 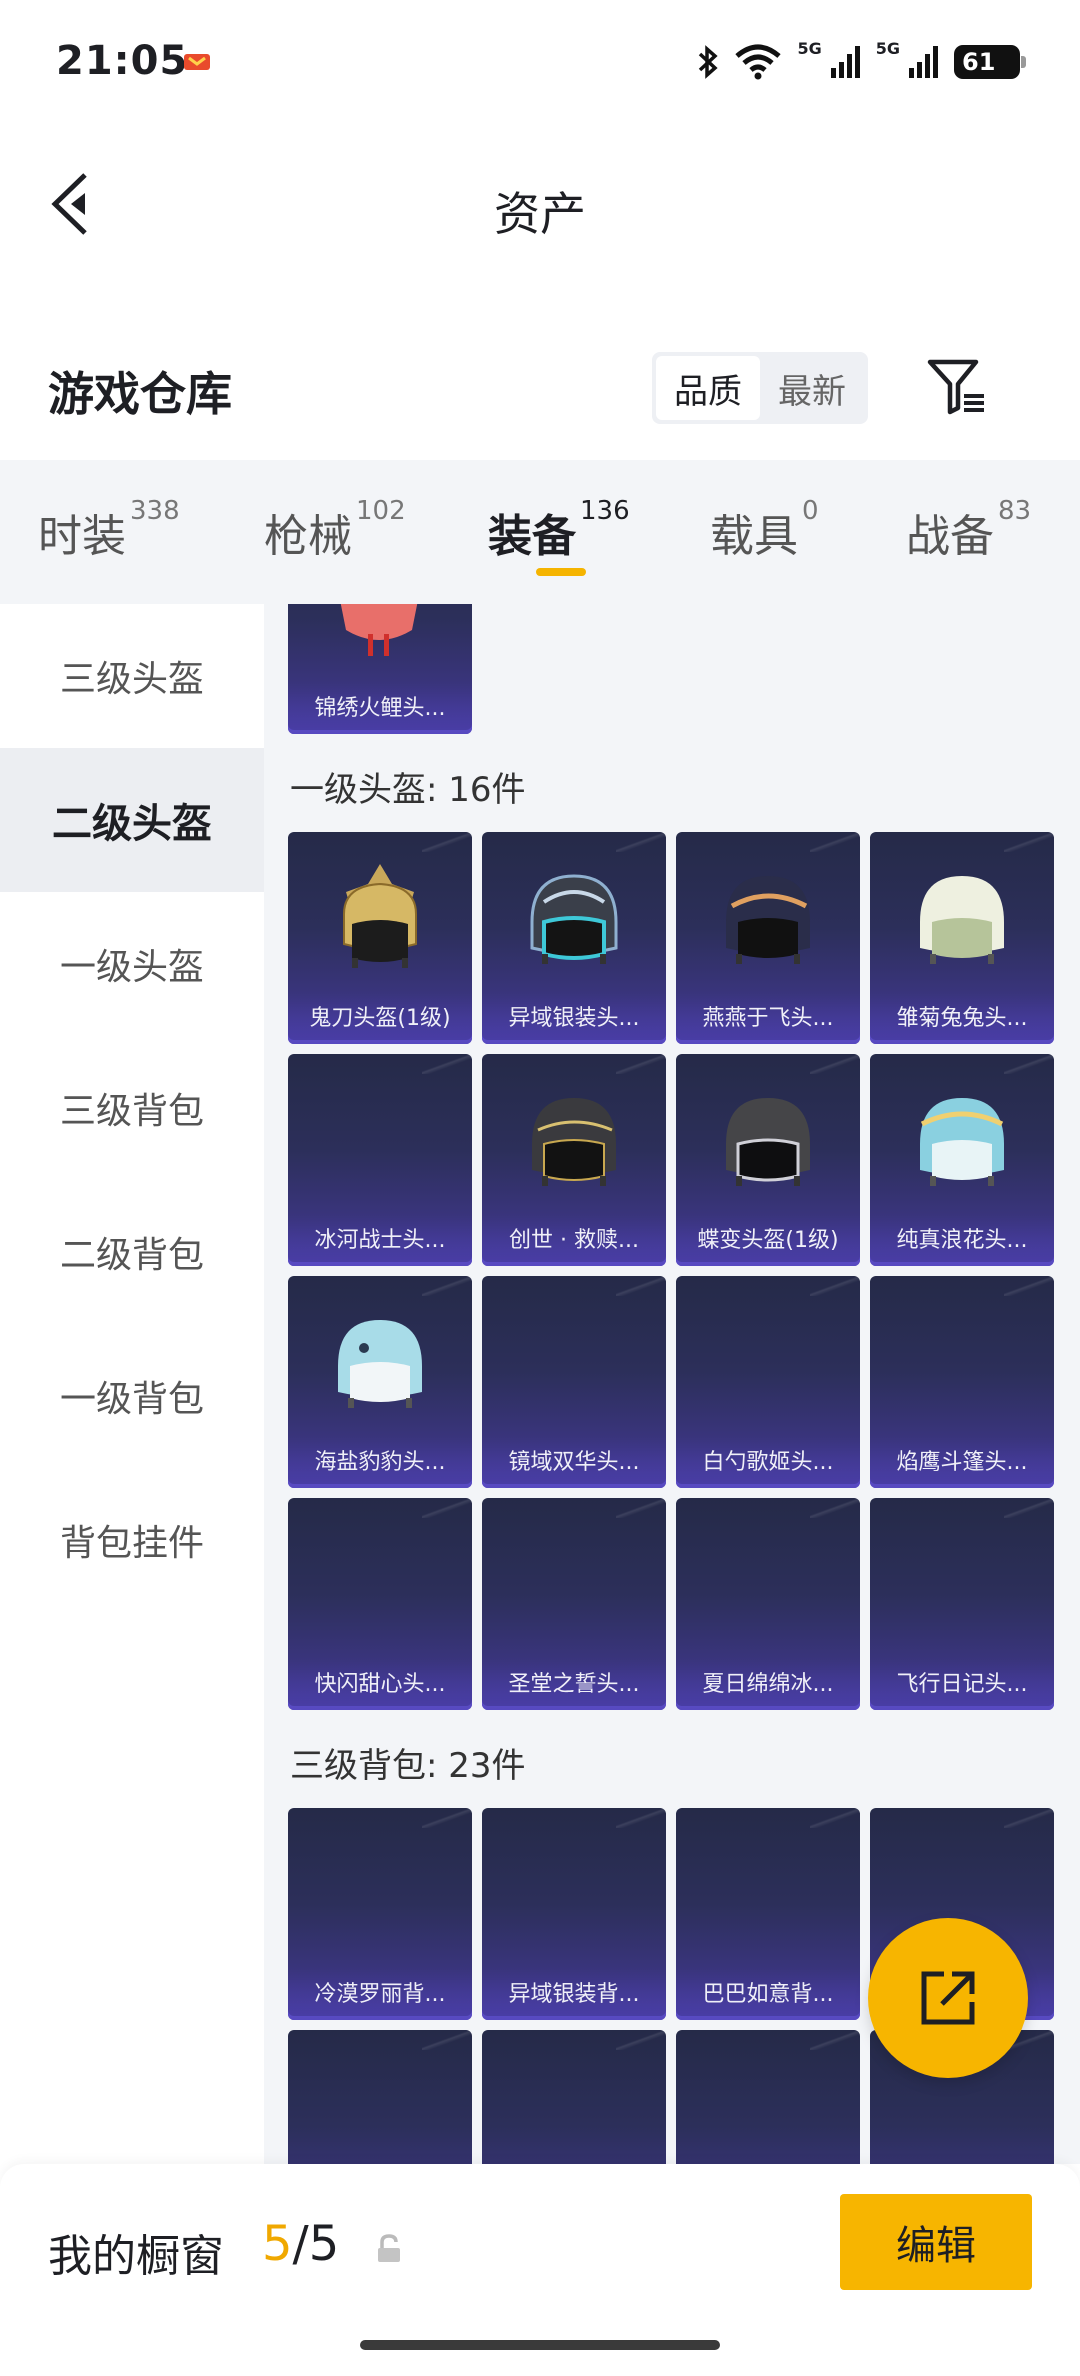 What do you see at coordinates (132, 820) in the screenshot?
I see `sidebar-item-level2-helmet: 二级头盔` at bounding box center [132, 820].